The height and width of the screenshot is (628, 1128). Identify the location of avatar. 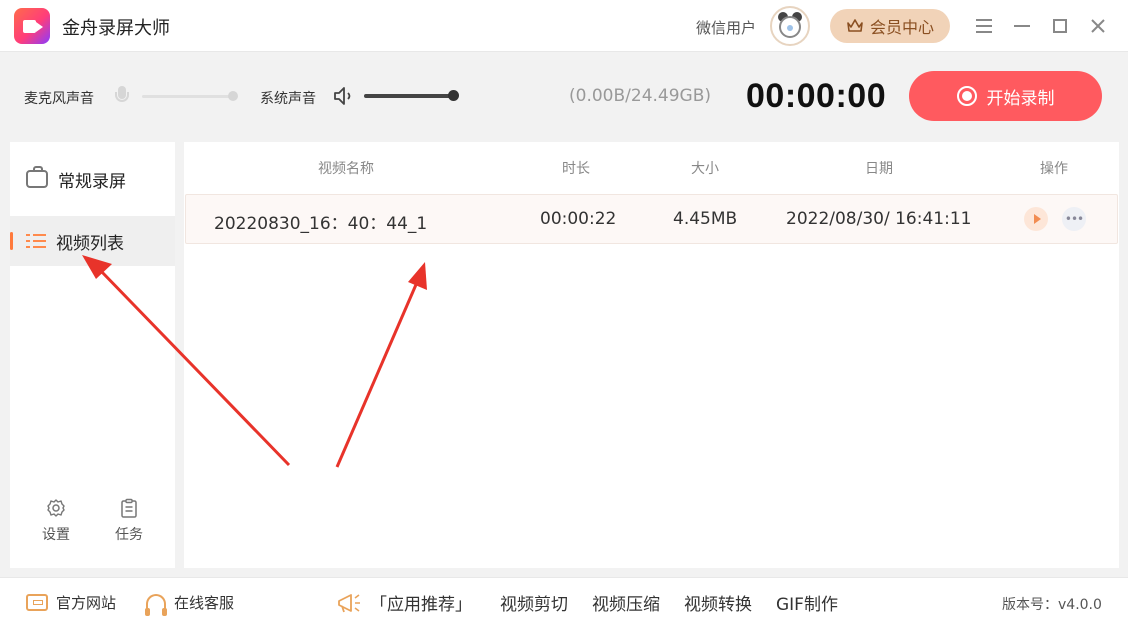
(790, 26).